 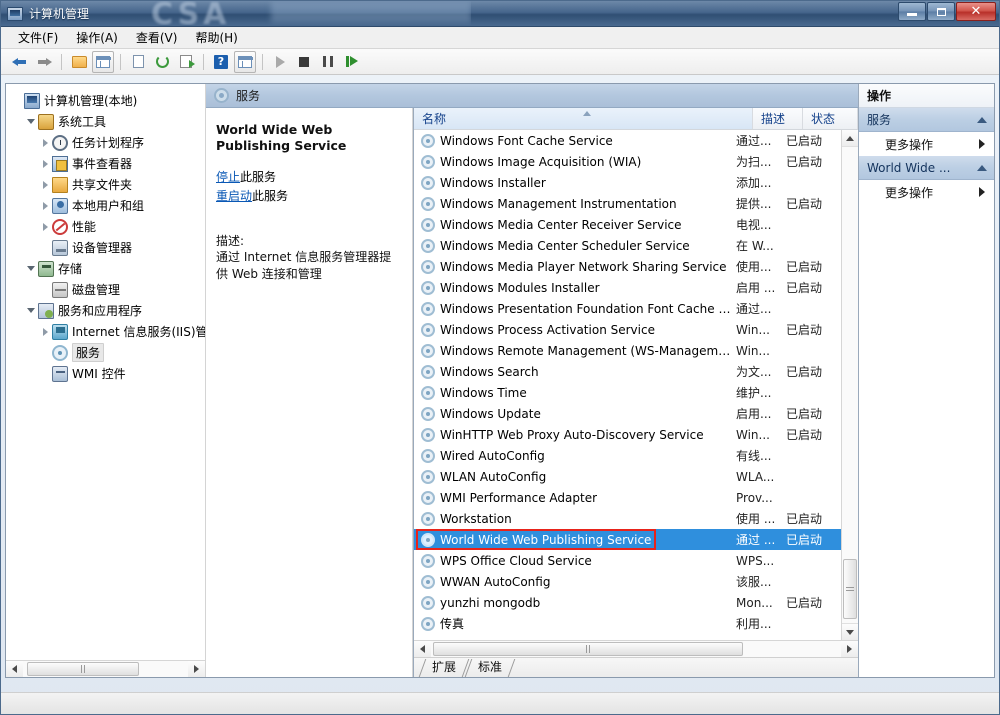 I want to click on tree-node-2: 任务计划程序, so click(x=105, y=142).